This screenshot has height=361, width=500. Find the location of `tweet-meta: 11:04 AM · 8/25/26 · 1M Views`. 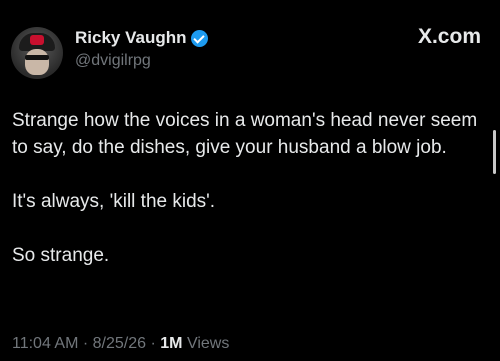

tweet-meta: 11:04 AM · 8/25/26 · 1M Views is located at coordinates (120, 344).